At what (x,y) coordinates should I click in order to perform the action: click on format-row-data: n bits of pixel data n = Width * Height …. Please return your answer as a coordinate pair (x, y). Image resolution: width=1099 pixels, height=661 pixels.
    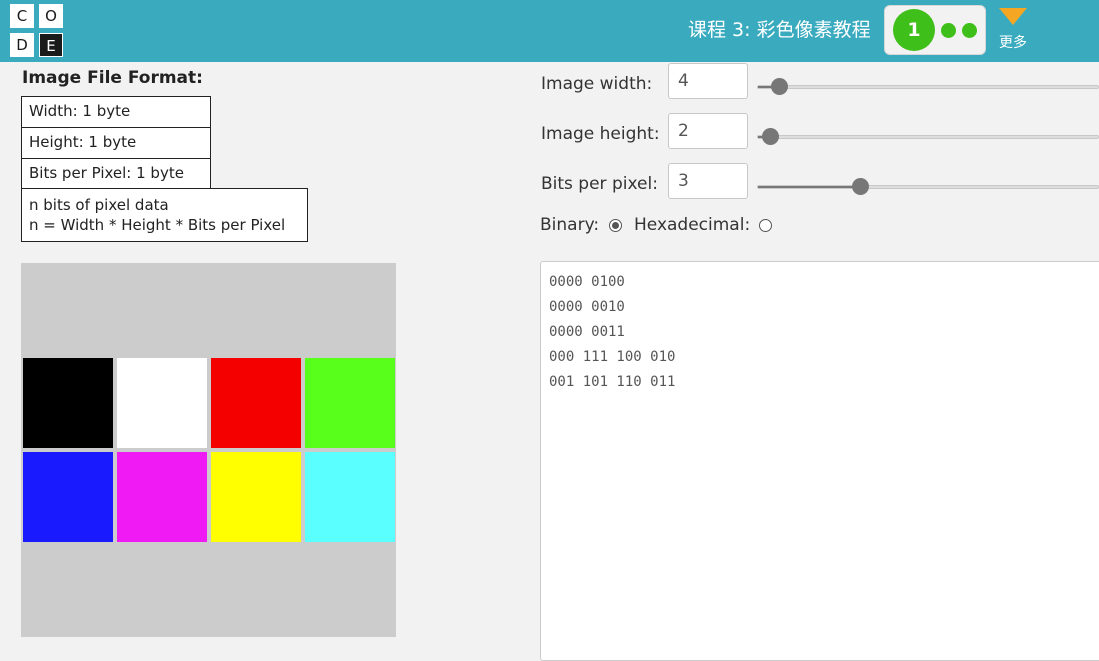
    Looking at the image, I should click on (164, 215).